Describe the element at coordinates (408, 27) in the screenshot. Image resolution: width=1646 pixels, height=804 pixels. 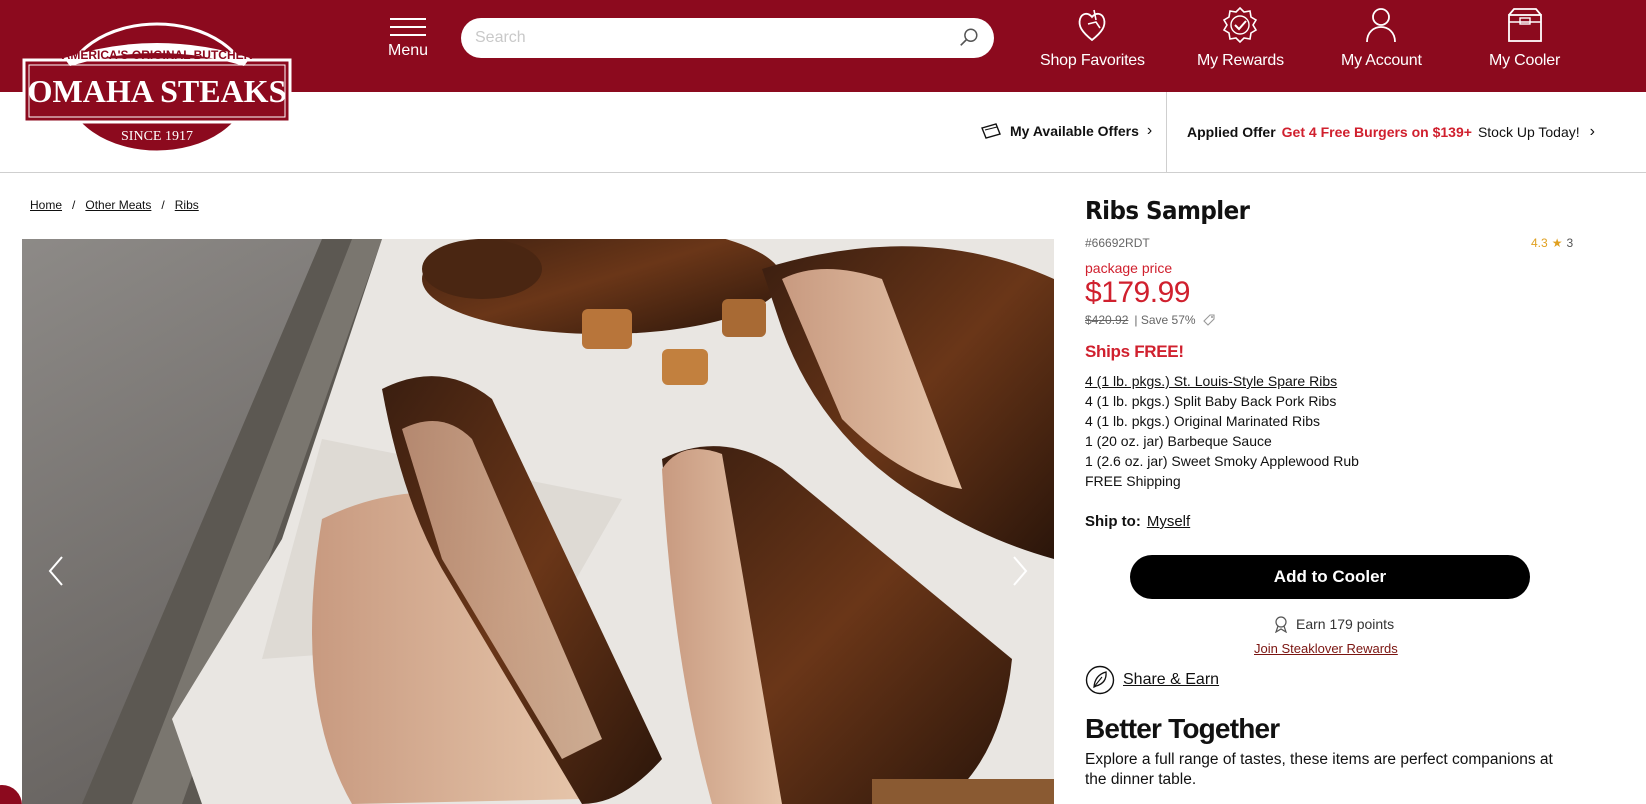
I see `hamburger-icon` at that location.